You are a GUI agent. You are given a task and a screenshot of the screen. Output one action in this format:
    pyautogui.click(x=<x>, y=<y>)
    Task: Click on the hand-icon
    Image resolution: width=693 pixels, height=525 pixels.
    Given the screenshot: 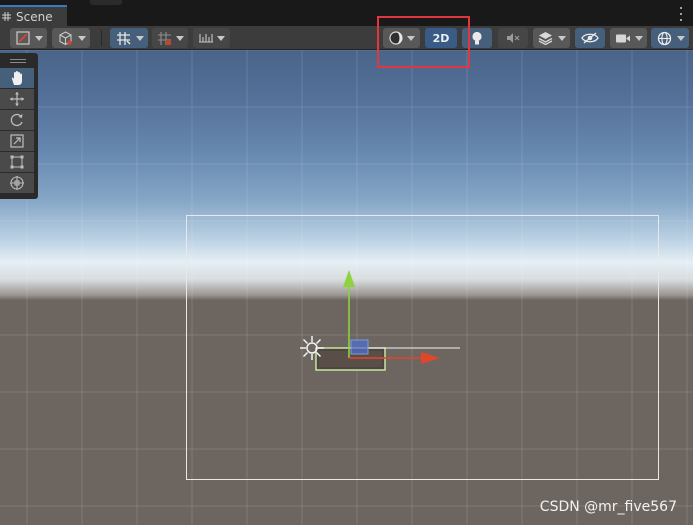 What is the action you would take?
    pyautogui.click(x=16, y=78)
    